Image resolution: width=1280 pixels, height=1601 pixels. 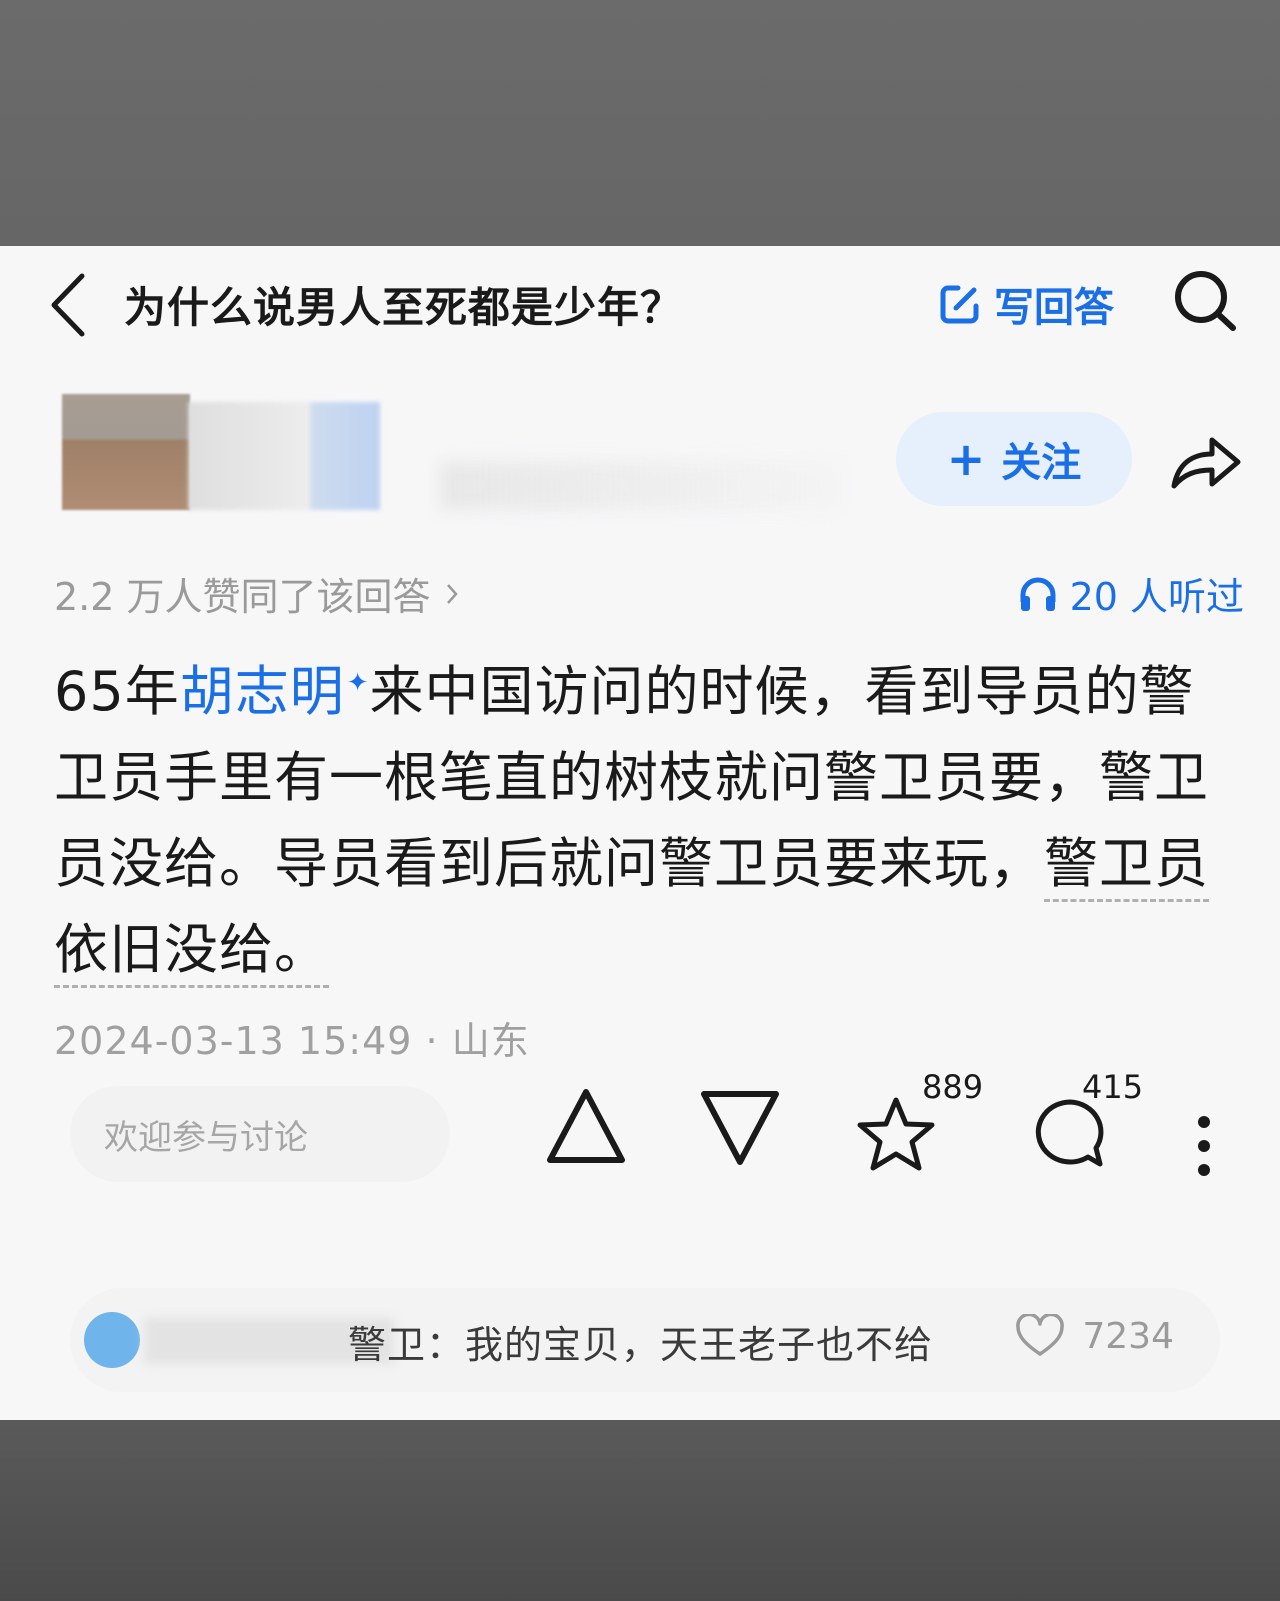 I want to click on triangle-up-icon, so click(x=586, y=1126).